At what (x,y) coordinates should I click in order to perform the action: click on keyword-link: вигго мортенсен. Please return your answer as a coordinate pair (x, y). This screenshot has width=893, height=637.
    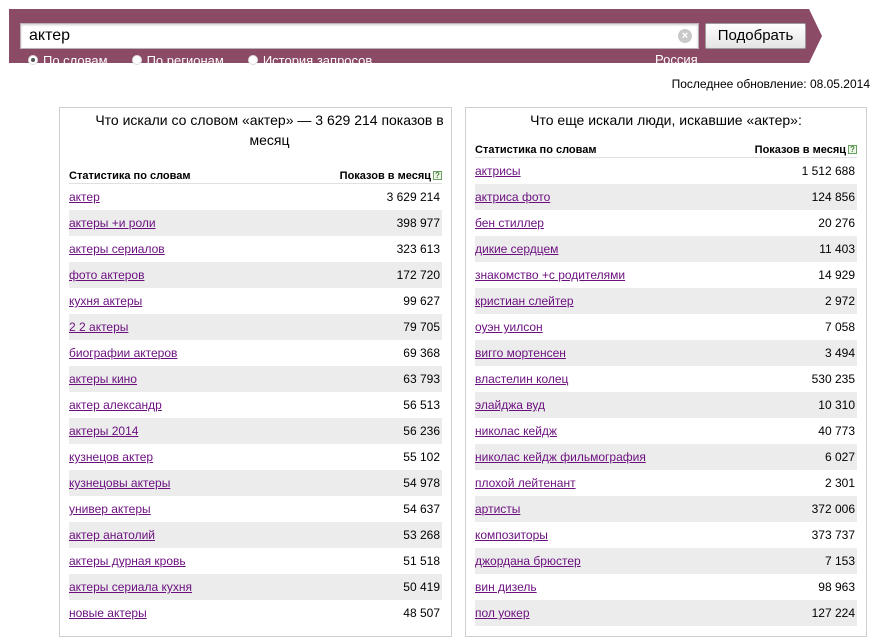
    Looking at the image, I should click on (520, 353).